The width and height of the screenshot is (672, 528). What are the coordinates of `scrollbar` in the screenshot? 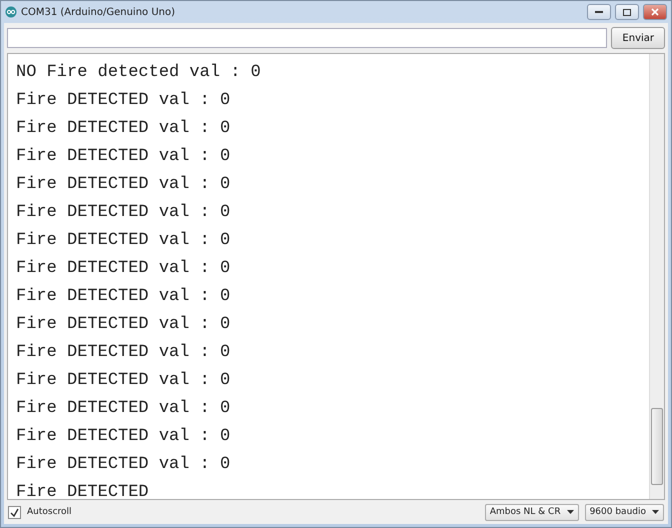 It's located at (656, 276).